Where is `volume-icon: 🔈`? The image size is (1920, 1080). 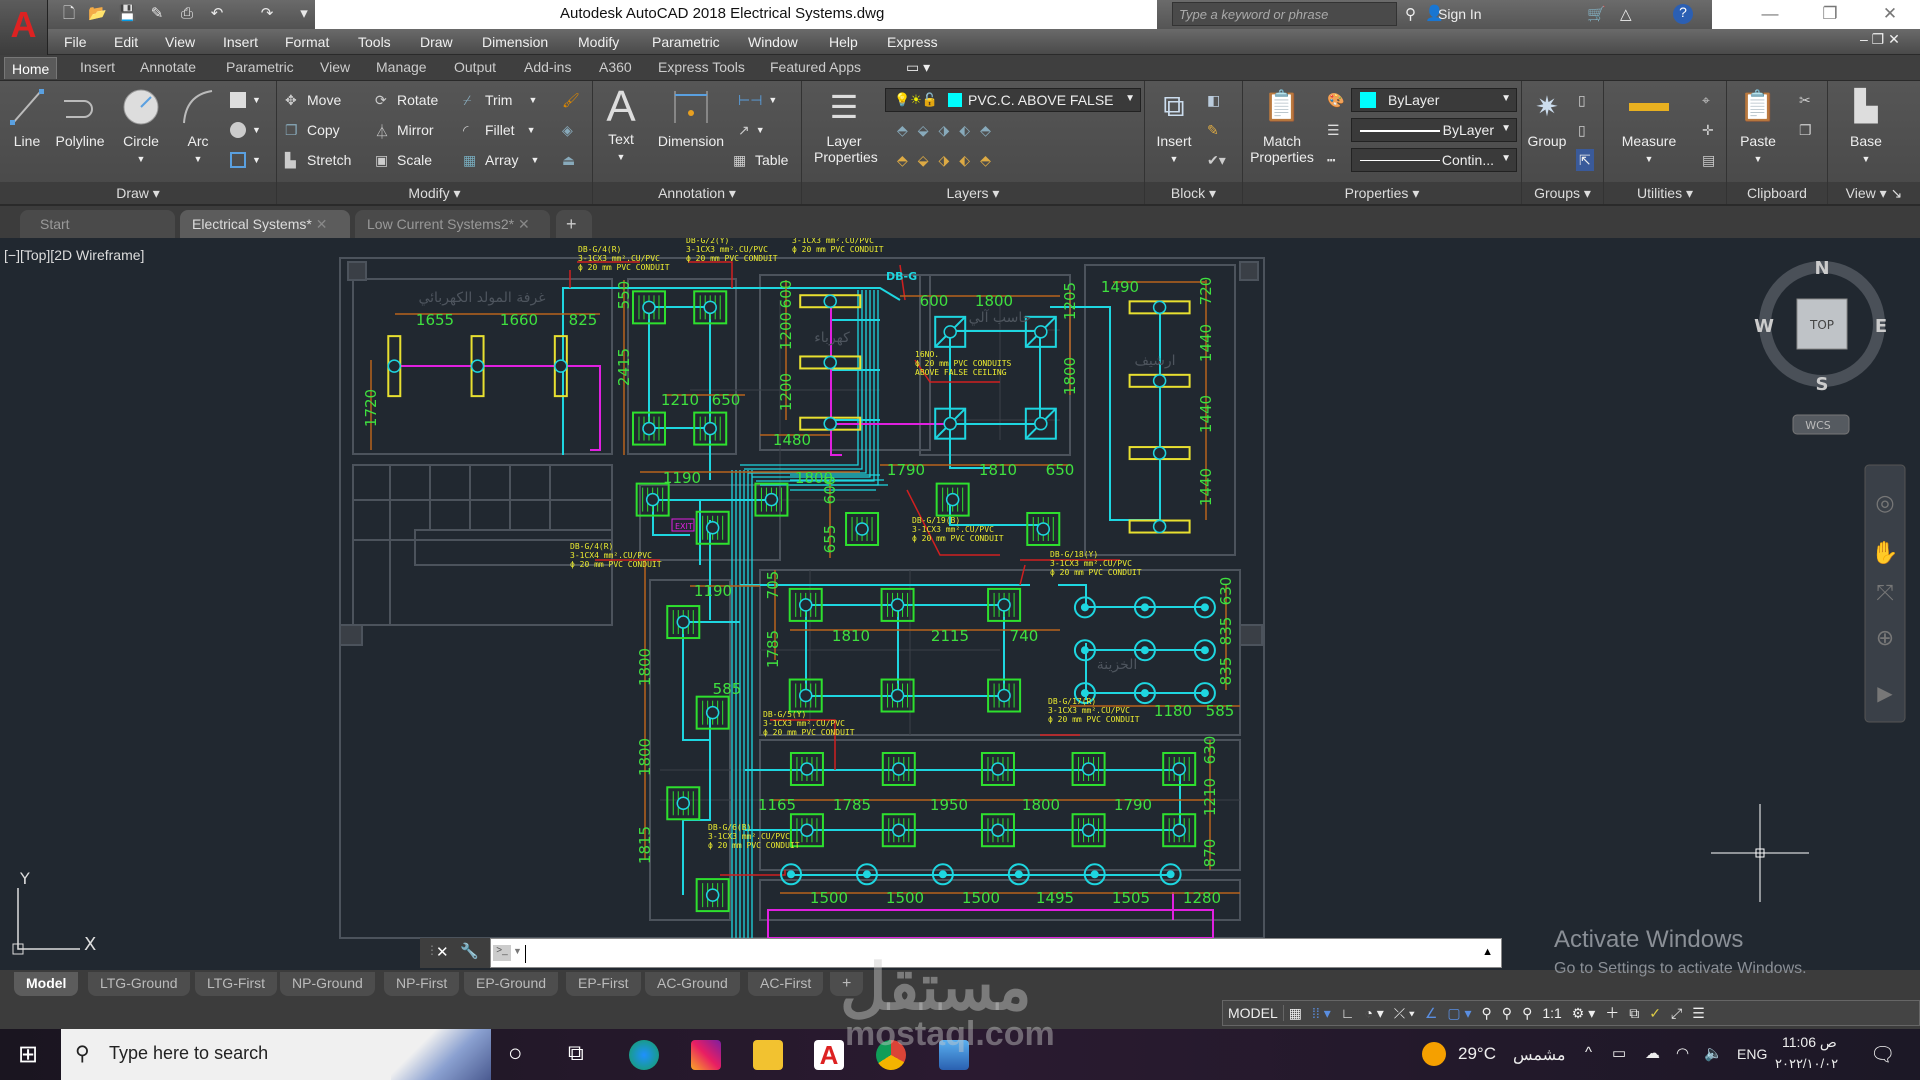 volume-icon: 🔈 is located at coordinates (1713, 1053).